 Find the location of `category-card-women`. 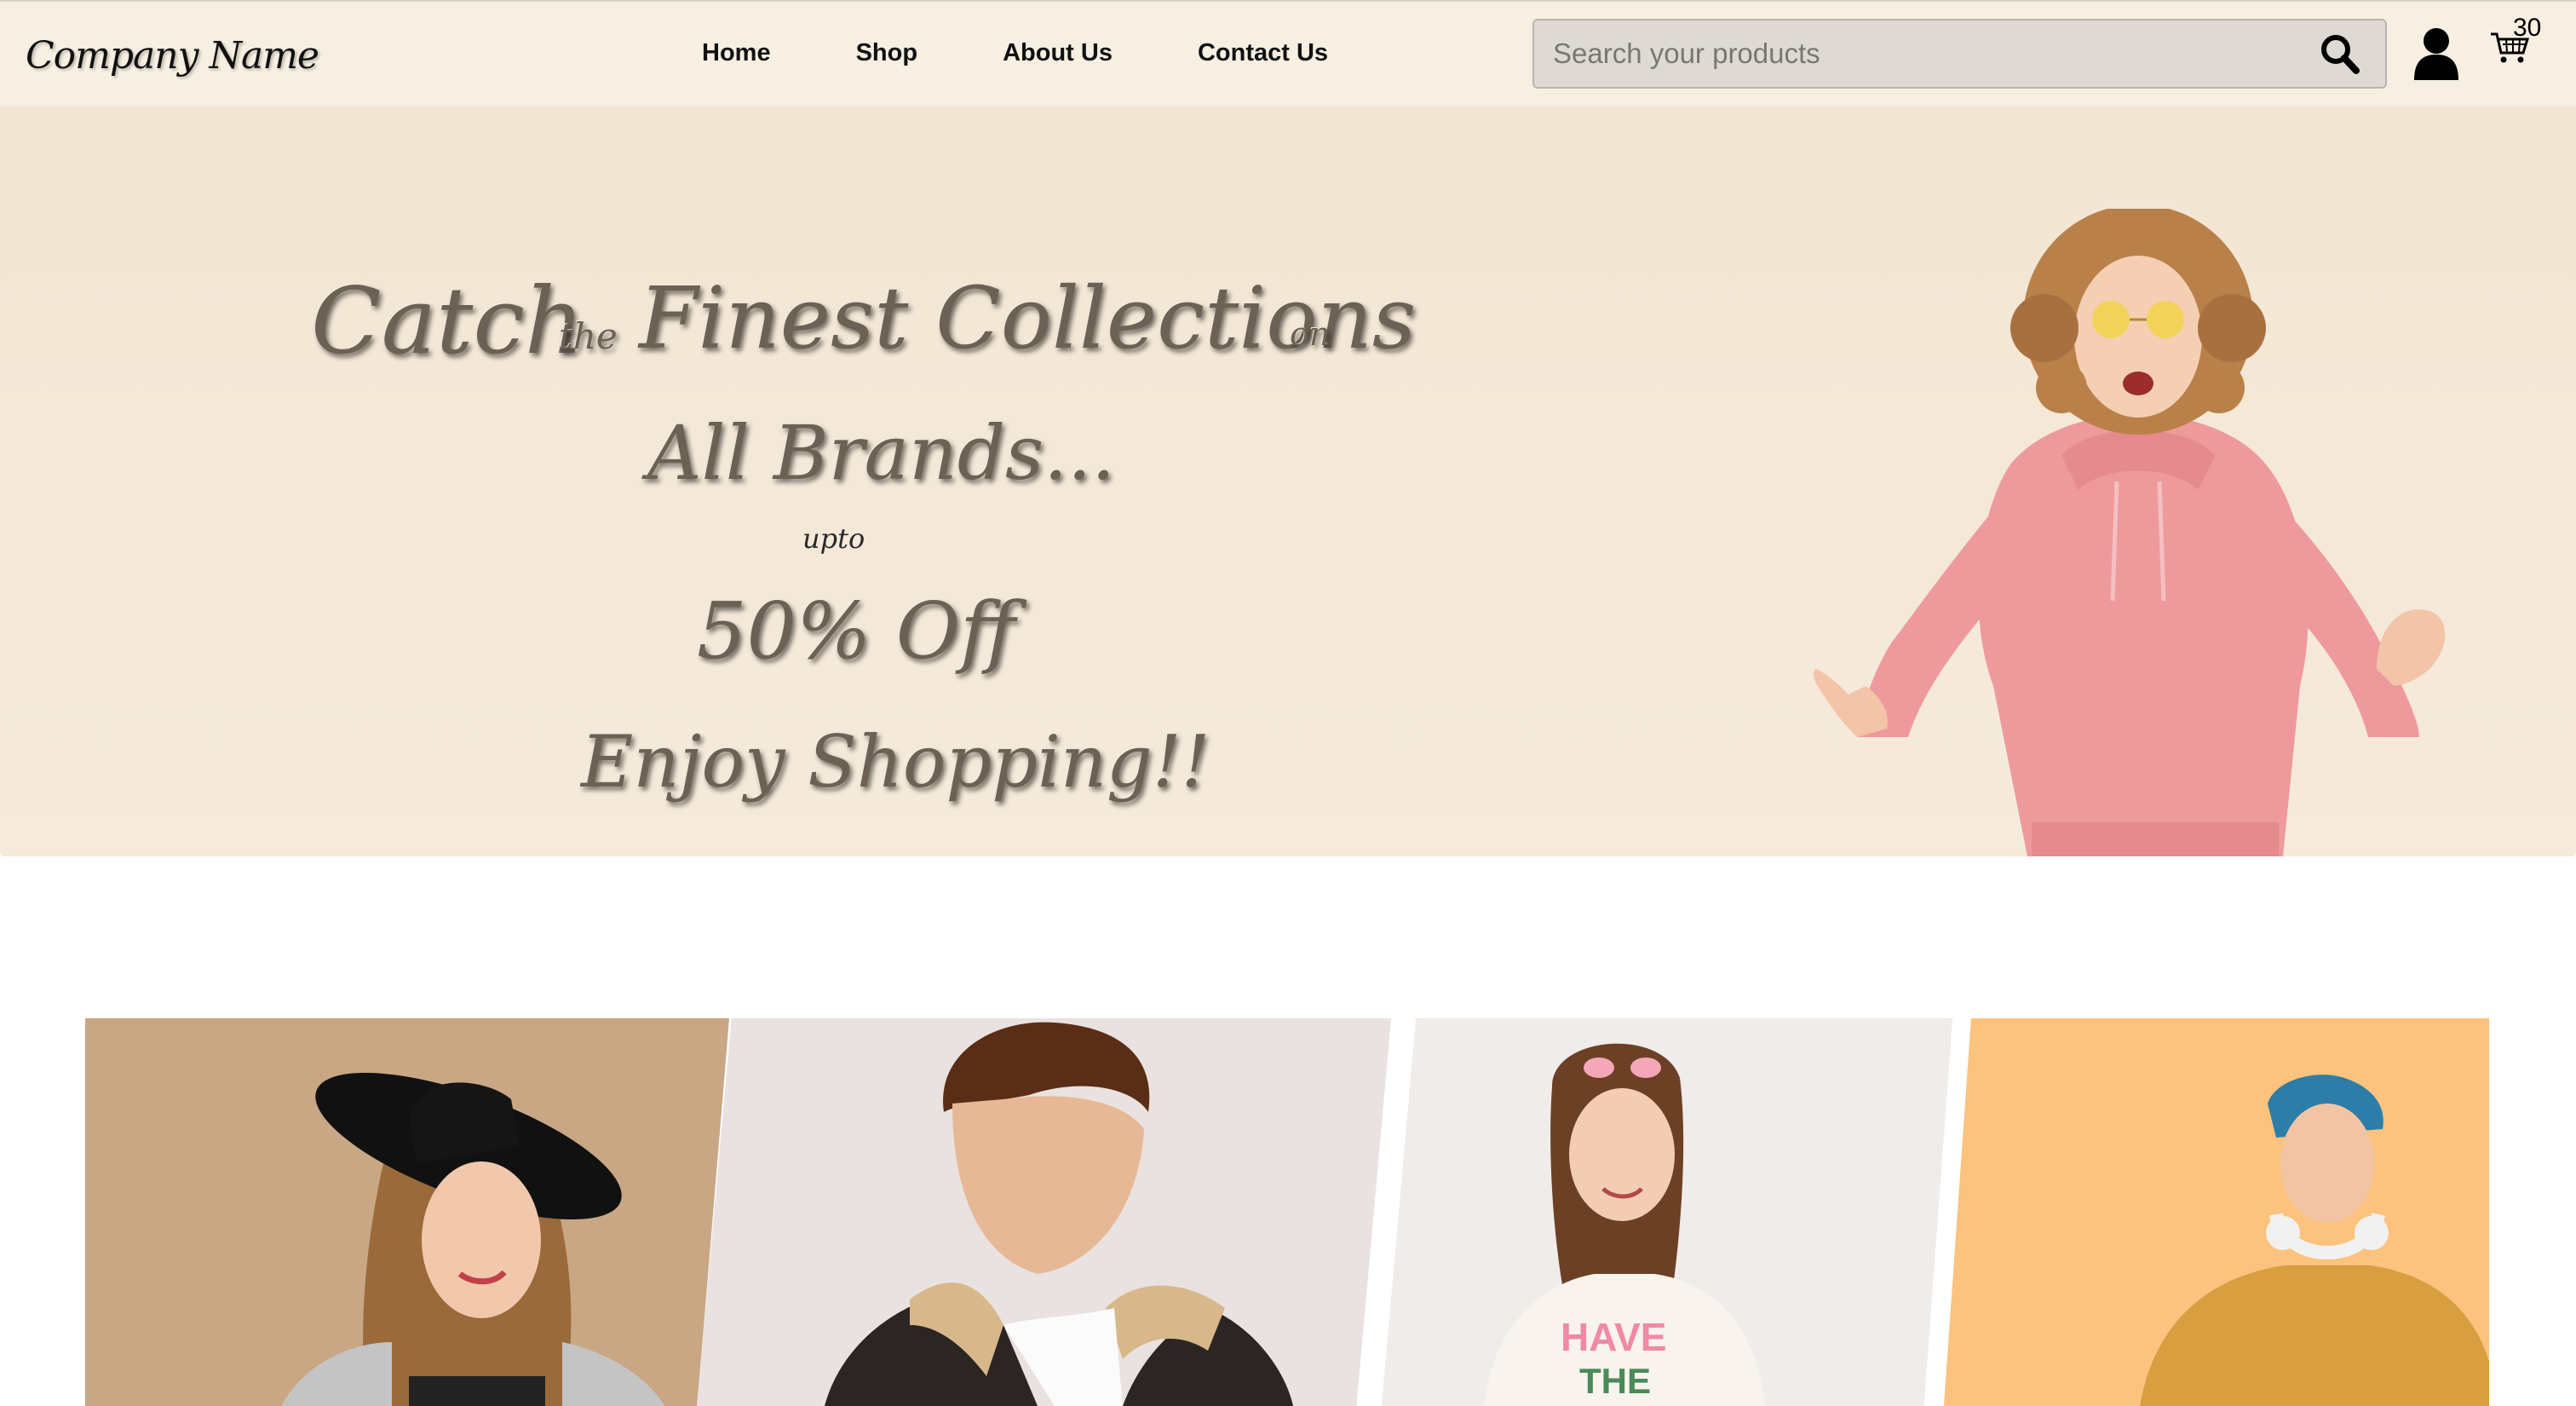

category-card-women is located at coordinates (407, 1212).